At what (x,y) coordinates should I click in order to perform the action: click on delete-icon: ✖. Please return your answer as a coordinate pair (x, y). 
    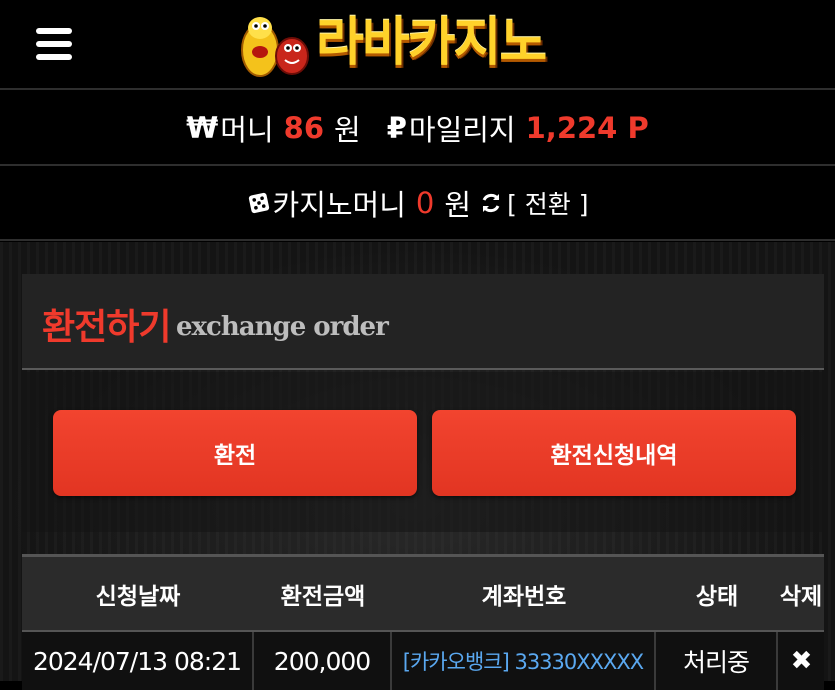
    Looking at the image, I should click on (801, 661).